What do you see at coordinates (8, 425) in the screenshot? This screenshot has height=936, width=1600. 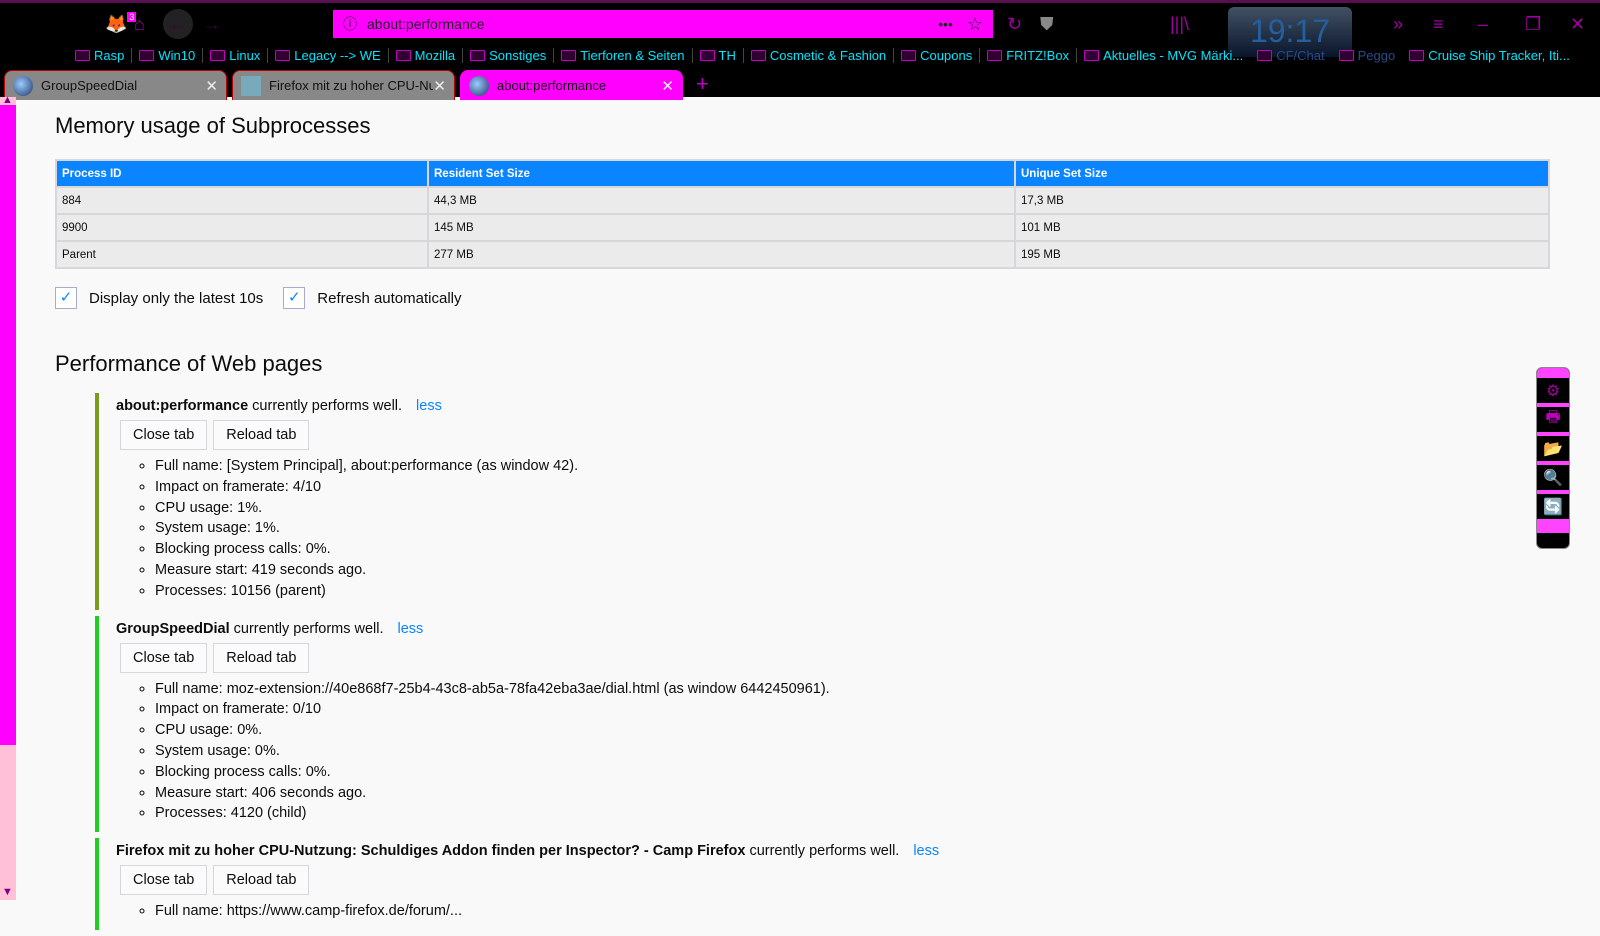 I see `scrollbar-thumb` at bounding box center [8, 425].